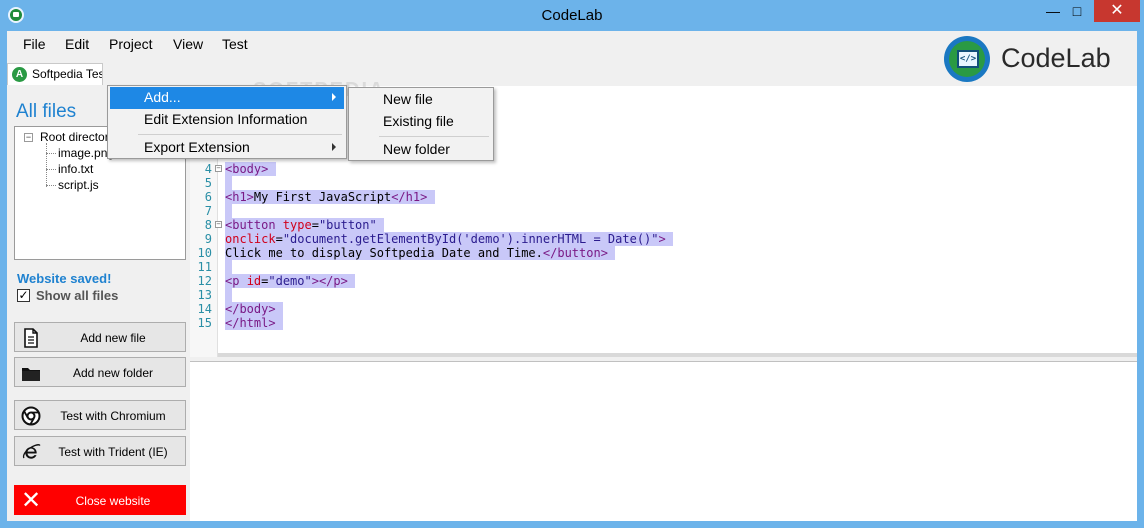  What do you see at coordinates (31, 500) in the screenshot?
I see `close-x-icon: ✕` at bounding box center [31, 500].